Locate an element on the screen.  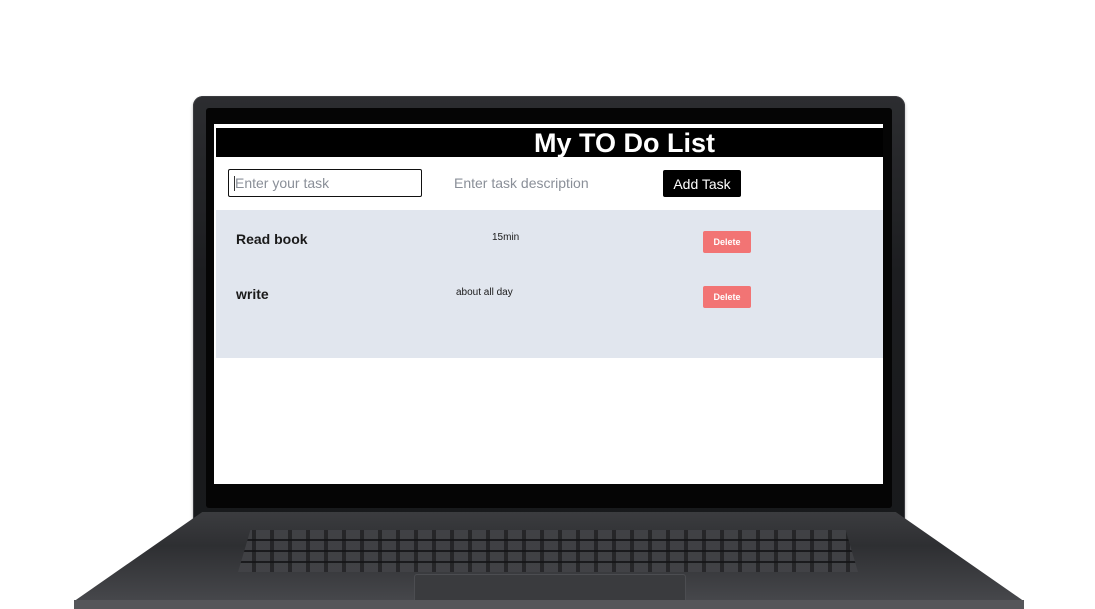
laptop-base-edge is located at coordinates (549, 604).